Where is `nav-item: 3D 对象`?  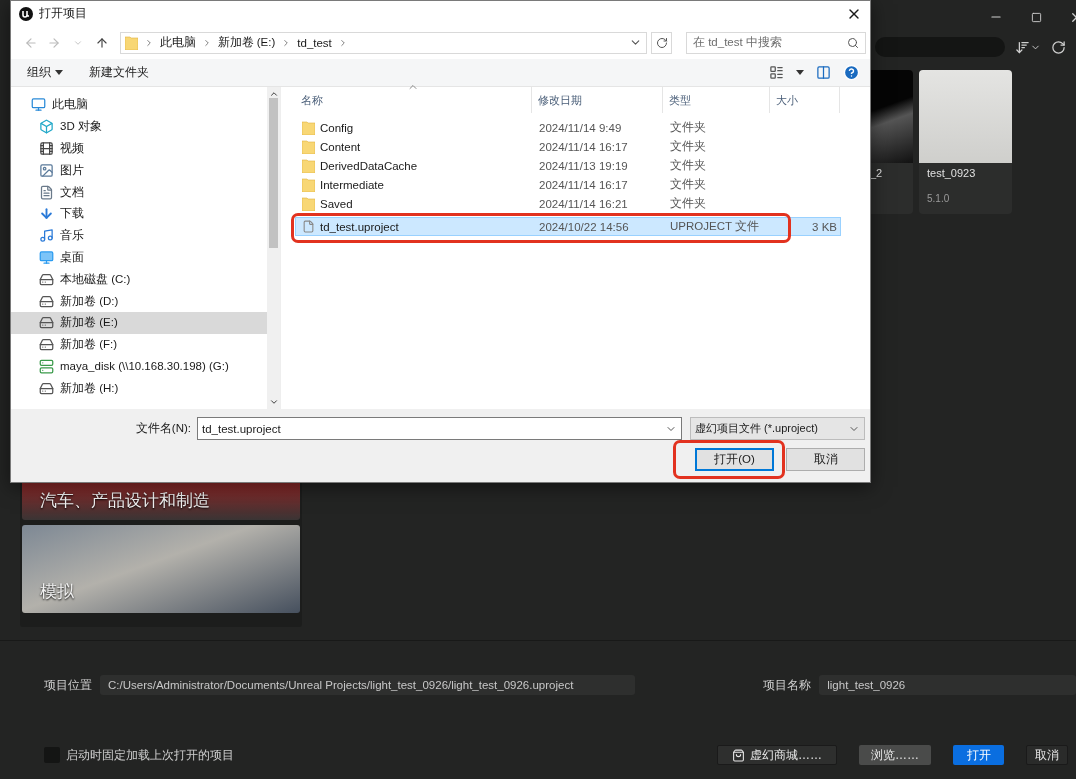 nav-item: 3D 对象 is located at coordinates (139, 126).